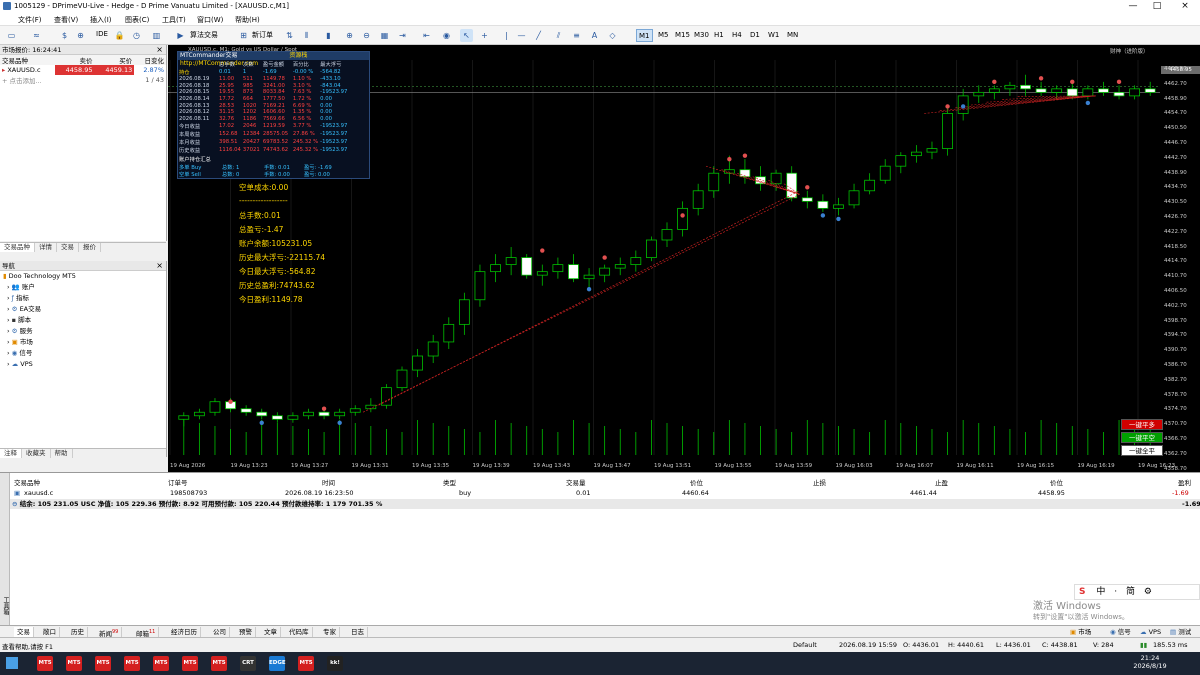 The image size is (1200, 675). I want to click on trendline-icon: ╱, so click(538, 35).